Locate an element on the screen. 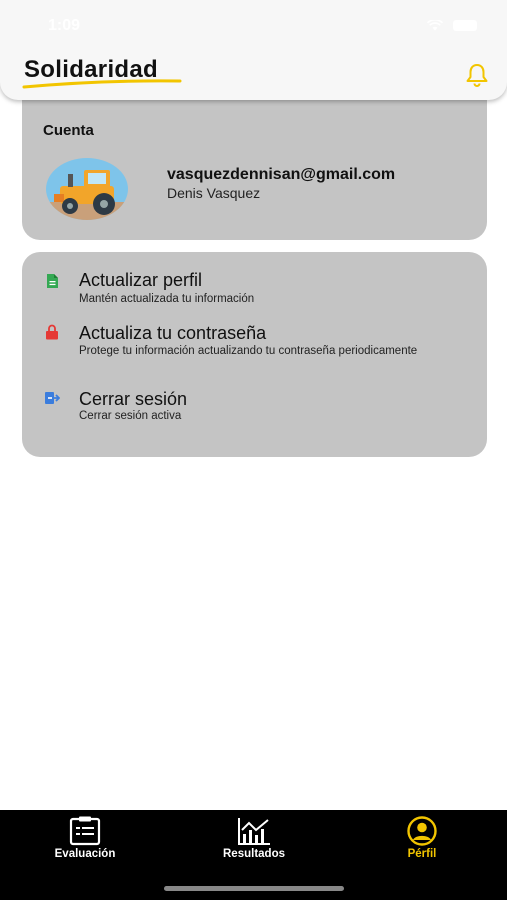 The height and width of the screenshot is (900, 507). tab-resultados: Resultados is located at coordinates (254, 840).